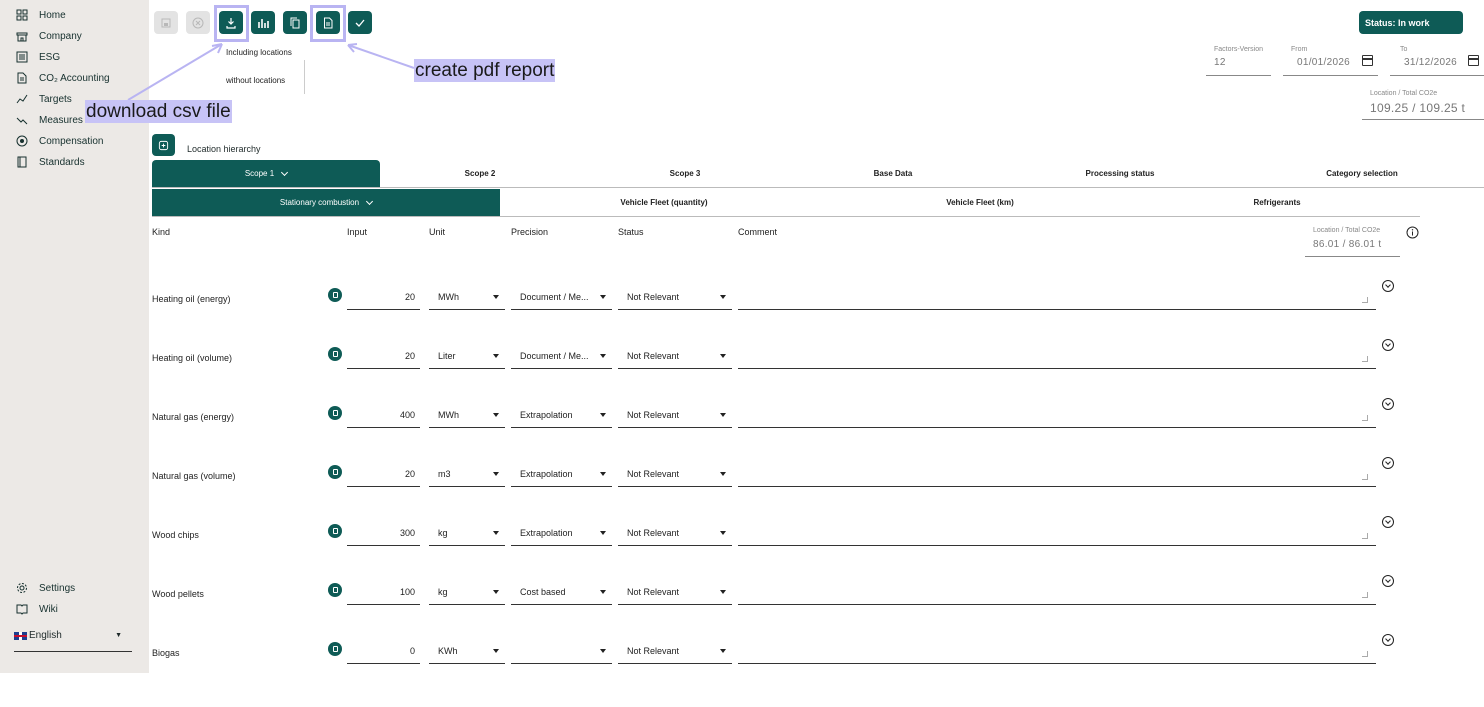  Describe the element at coordinates (383, 592) in the screenshot. I see `input-field: 100` at that location.